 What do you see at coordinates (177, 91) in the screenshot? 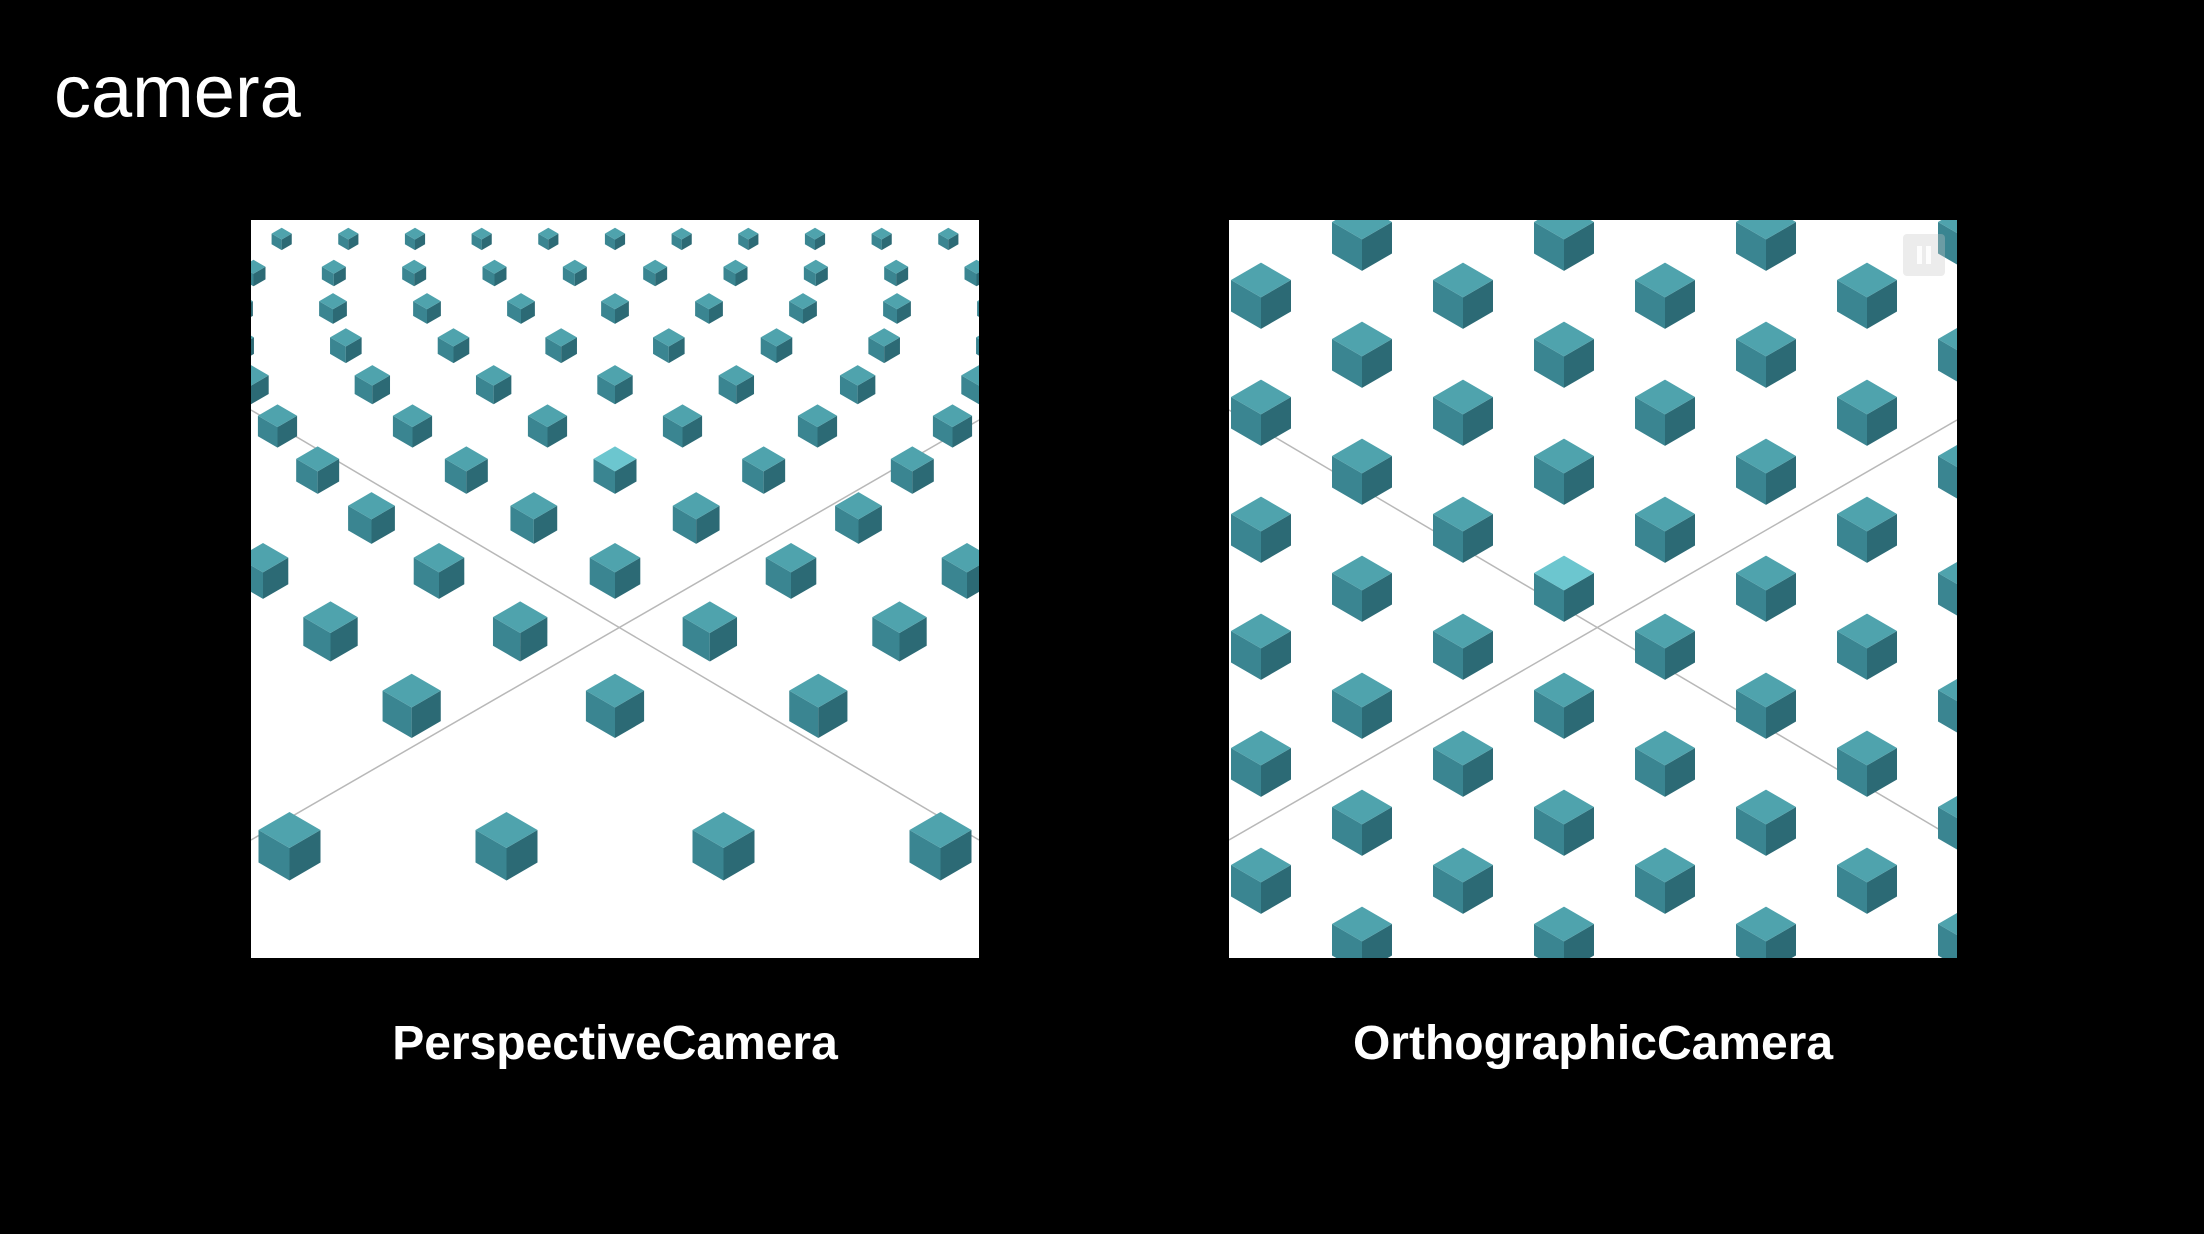
I see `slide-title: camera` at bounding box center [177, 91].